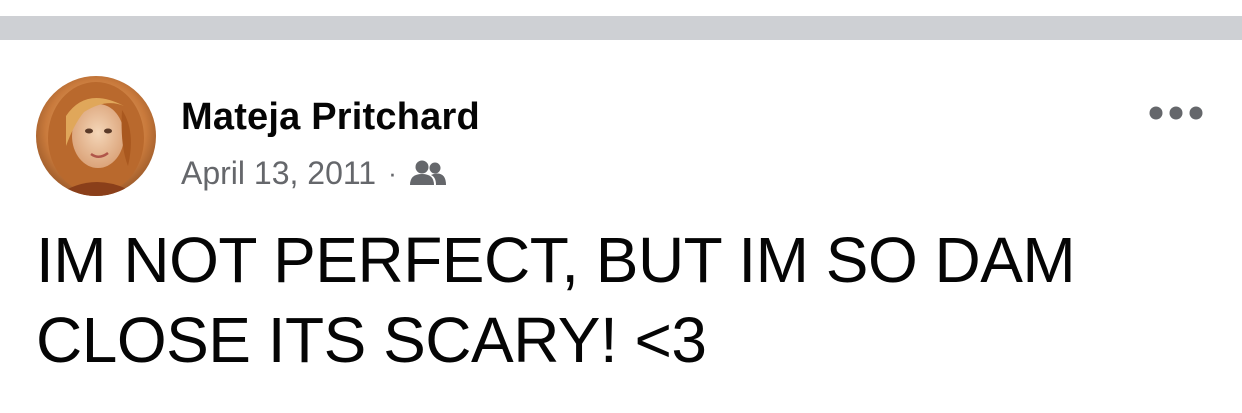 Image resolution: width=1242 pixels, height=413 pixels. What do you see at coordinates (621, 28) in the screenshot?
I see `feed-divider` at bounding box center [621, 28].